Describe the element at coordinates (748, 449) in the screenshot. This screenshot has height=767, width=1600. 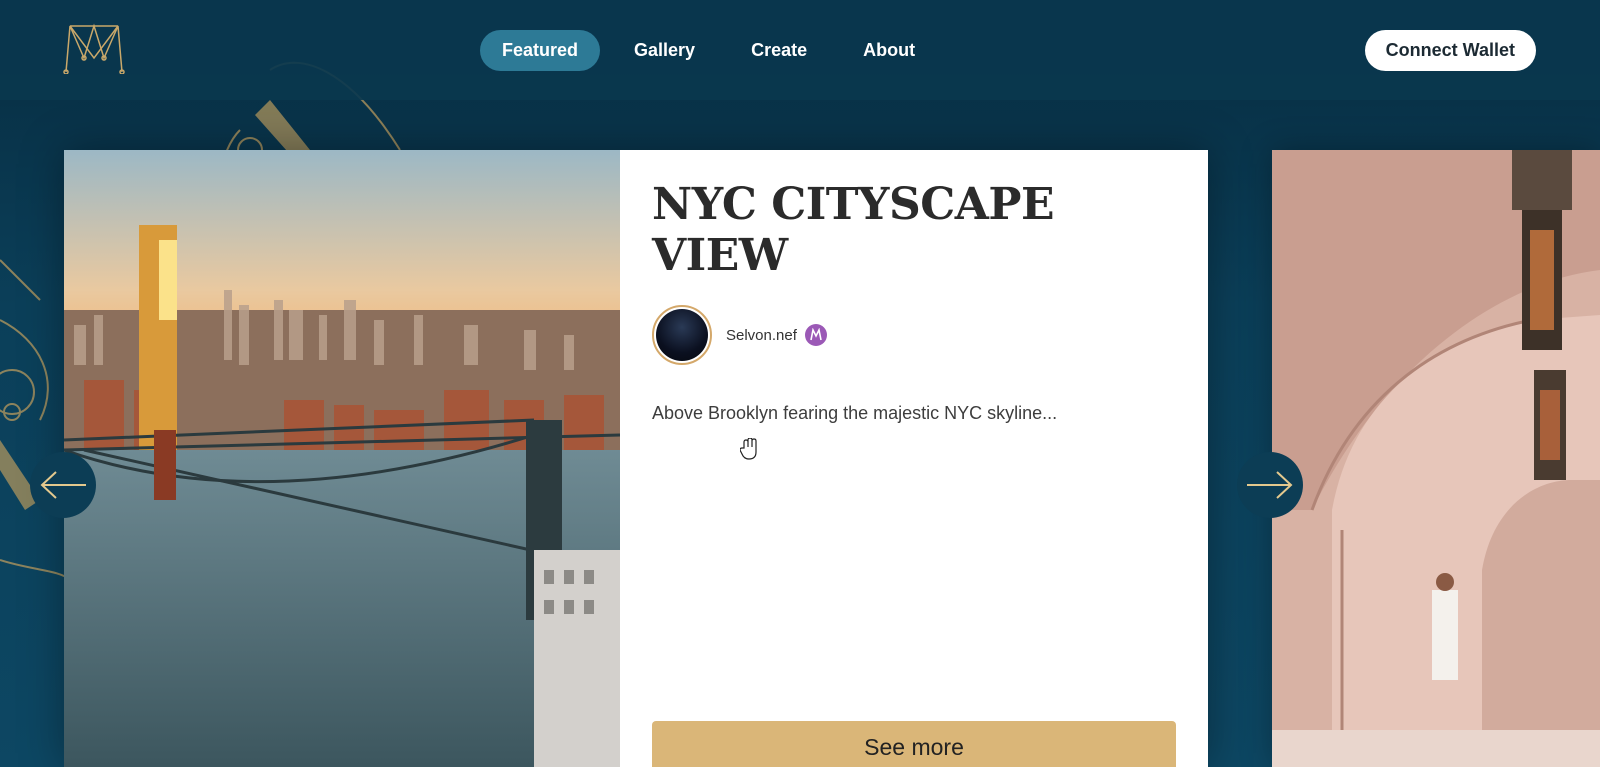
I see `hand-cursor-icon` at that location.